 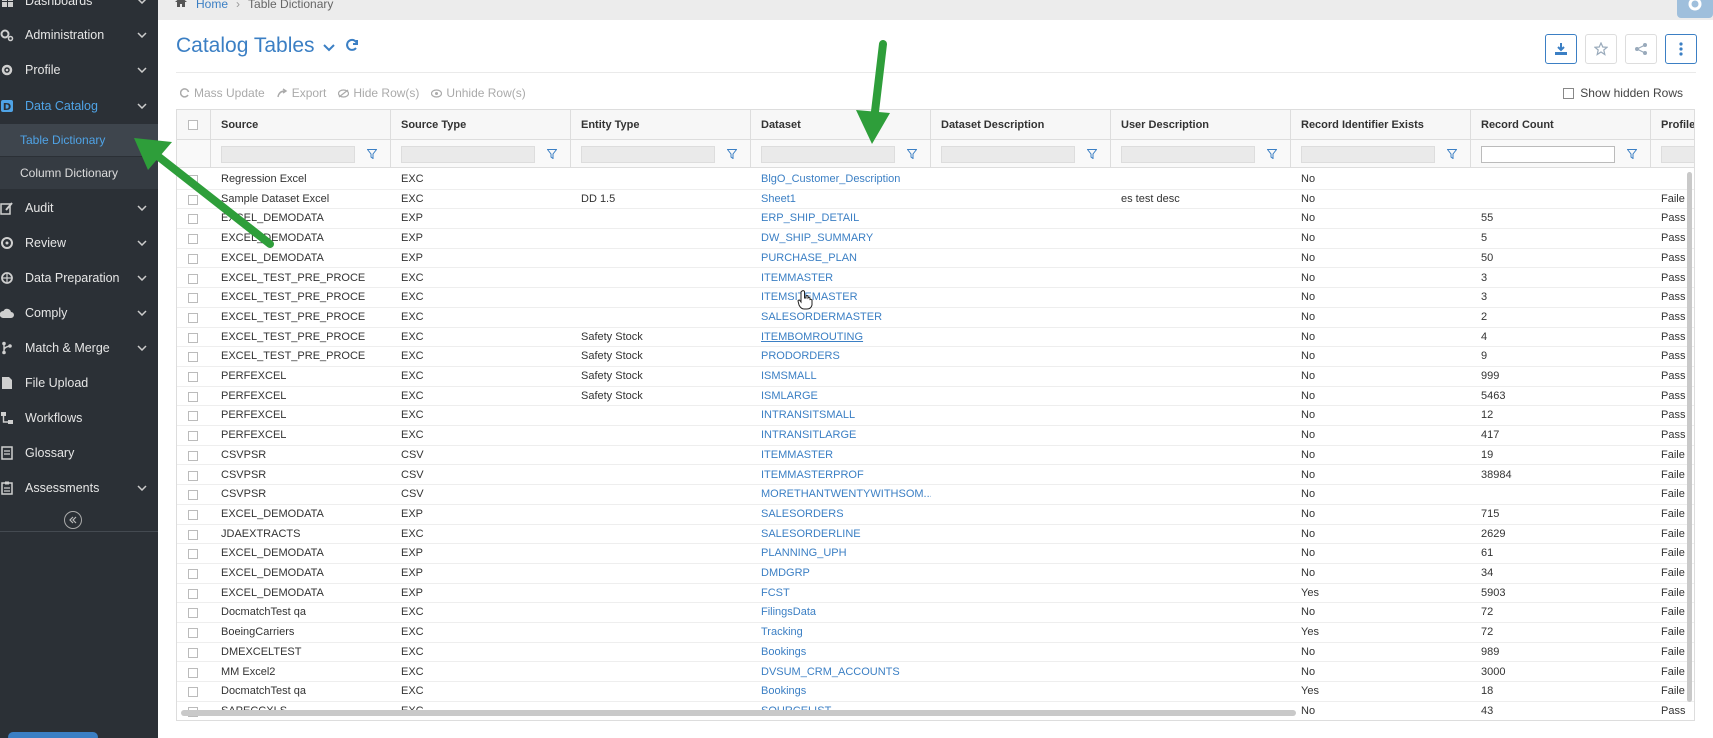 What do you see at coordinates (841, 436) in the screenshot?
I see `dataset-link: INTRANSITLARGE` at bounding box center [841, 436].